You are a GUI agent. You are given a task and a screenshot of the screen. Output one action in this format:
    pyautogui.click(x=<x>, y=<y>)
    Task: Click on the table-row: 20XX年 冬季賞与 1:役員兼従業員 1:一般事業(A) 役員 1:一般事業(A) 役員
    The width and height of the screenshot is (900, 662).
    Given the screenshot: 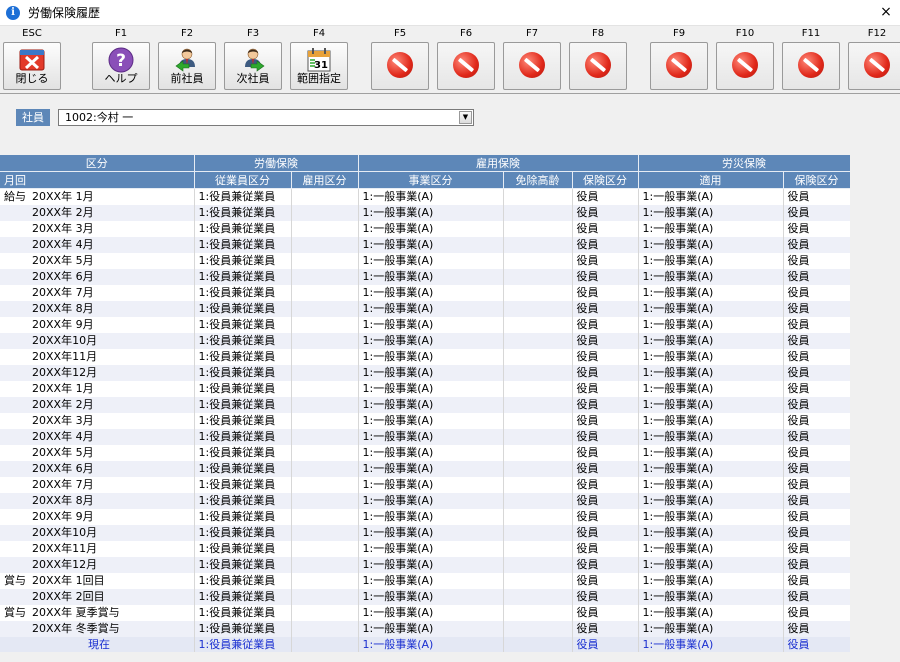 What is the action you would take?
    pyautogui.click(x=425, y=628)
    